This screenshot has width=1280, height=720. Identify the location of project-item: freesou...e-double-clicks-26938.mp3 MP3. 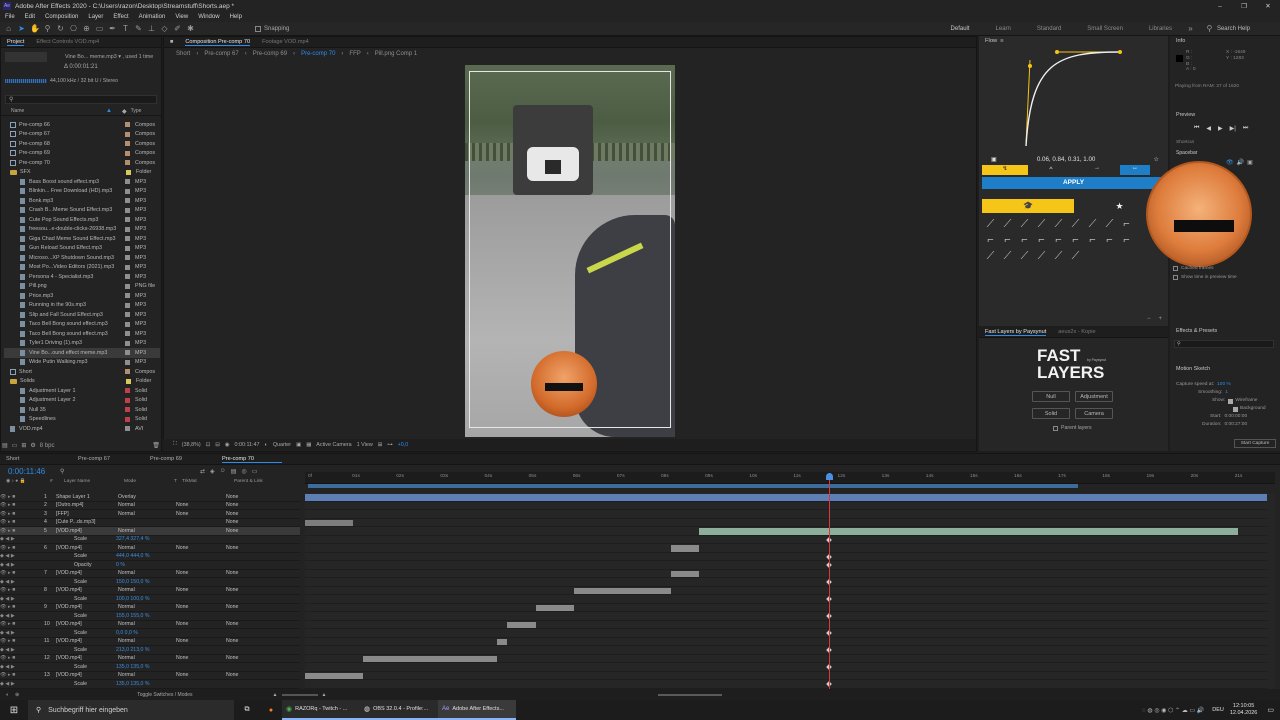
(82, 230).